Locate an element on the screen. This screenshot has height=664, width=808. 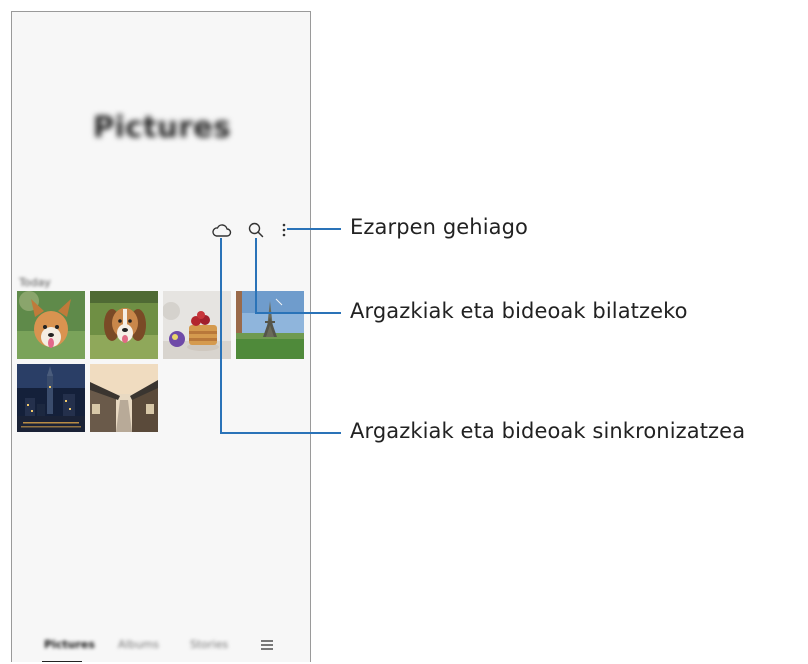
callout-sync: Argazkiak eta bideoak sinkronizatzea is located at coordinates (548, 431).